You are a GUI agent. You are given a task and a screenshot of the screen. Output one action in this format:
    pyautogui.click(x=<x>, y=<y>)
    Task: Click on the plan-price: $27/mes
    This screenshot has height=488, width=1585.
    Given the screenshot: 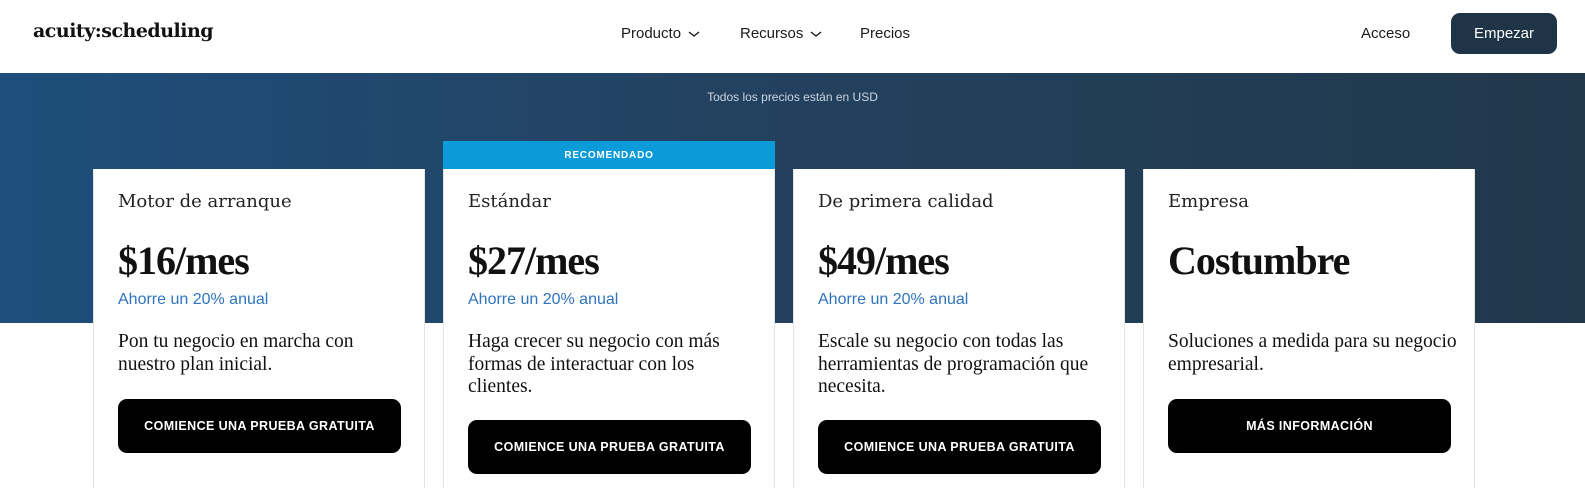 What is the action you would take?
    pyautogui.click(x=534, y=260)
    